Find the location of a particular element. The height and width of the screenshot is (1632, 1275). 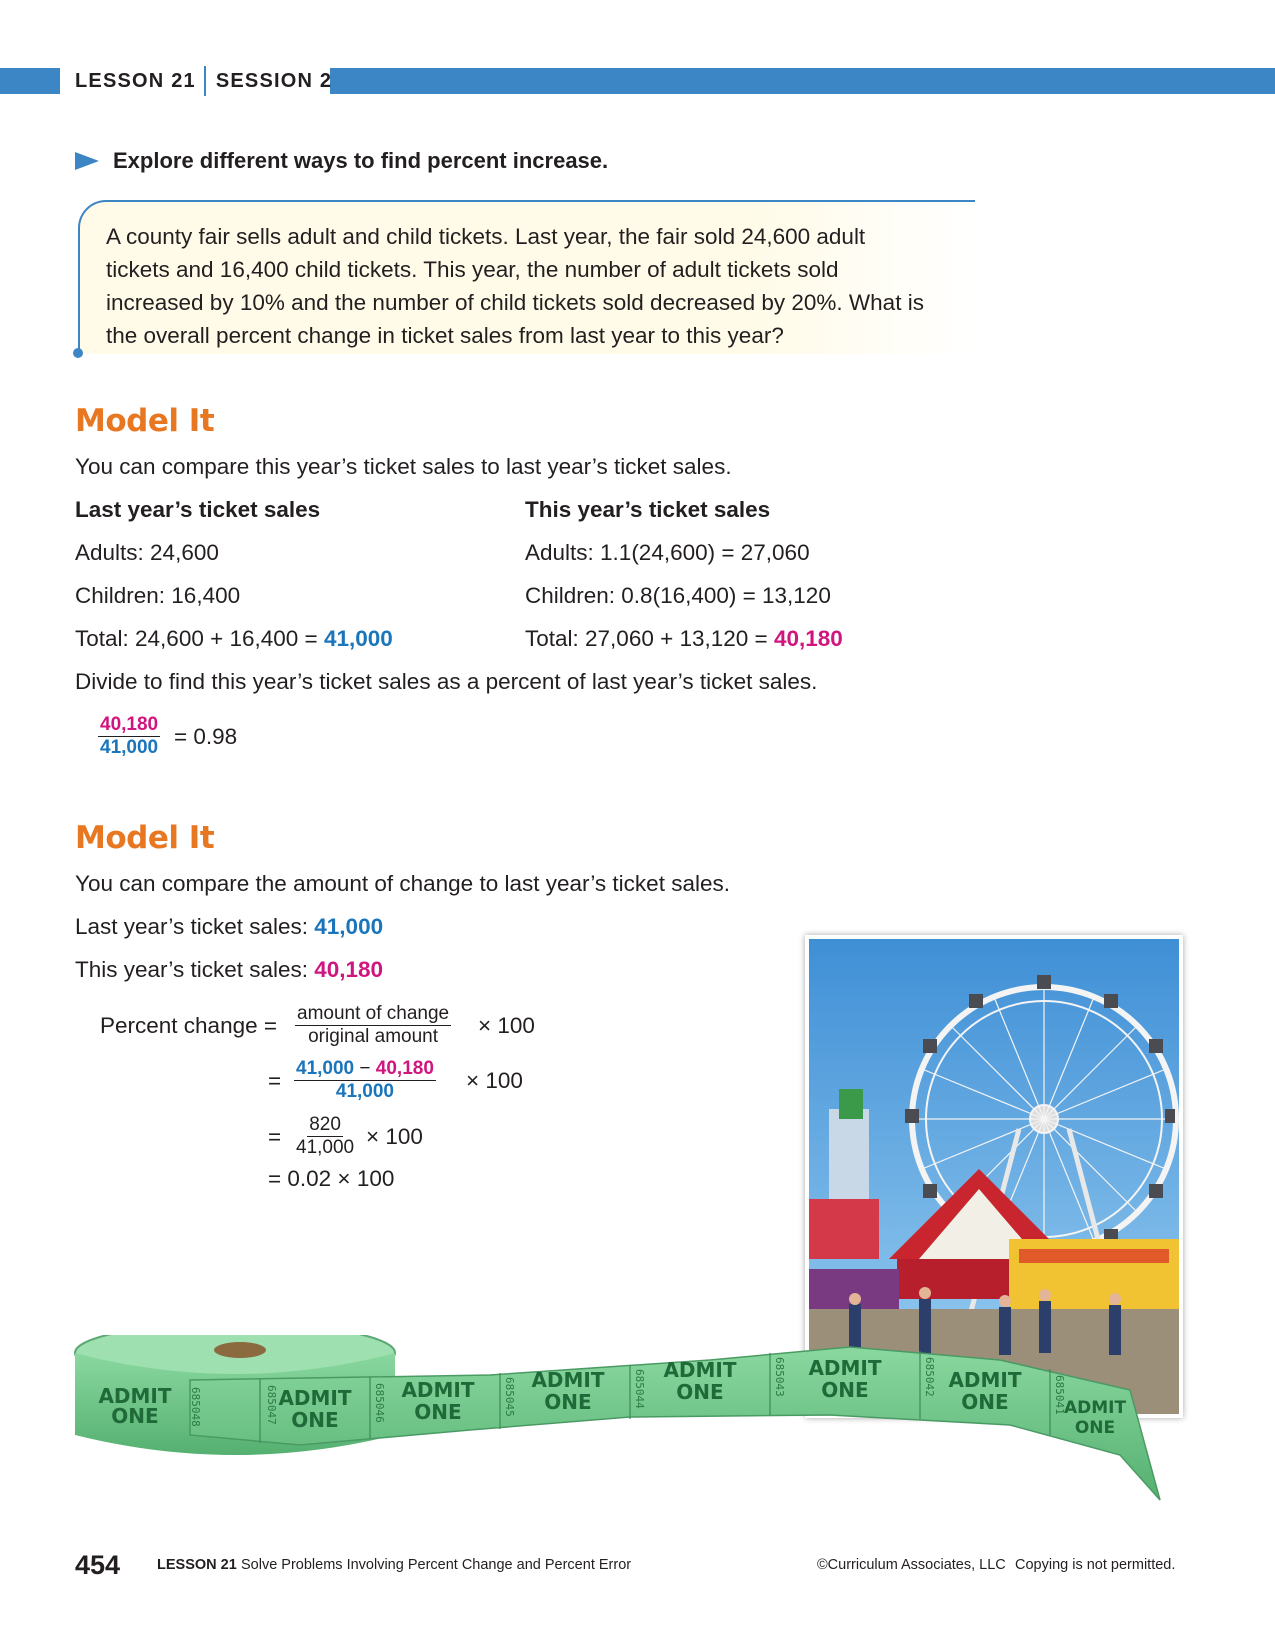

this-total-value: 40,180 is located at coordinates (808, 638).